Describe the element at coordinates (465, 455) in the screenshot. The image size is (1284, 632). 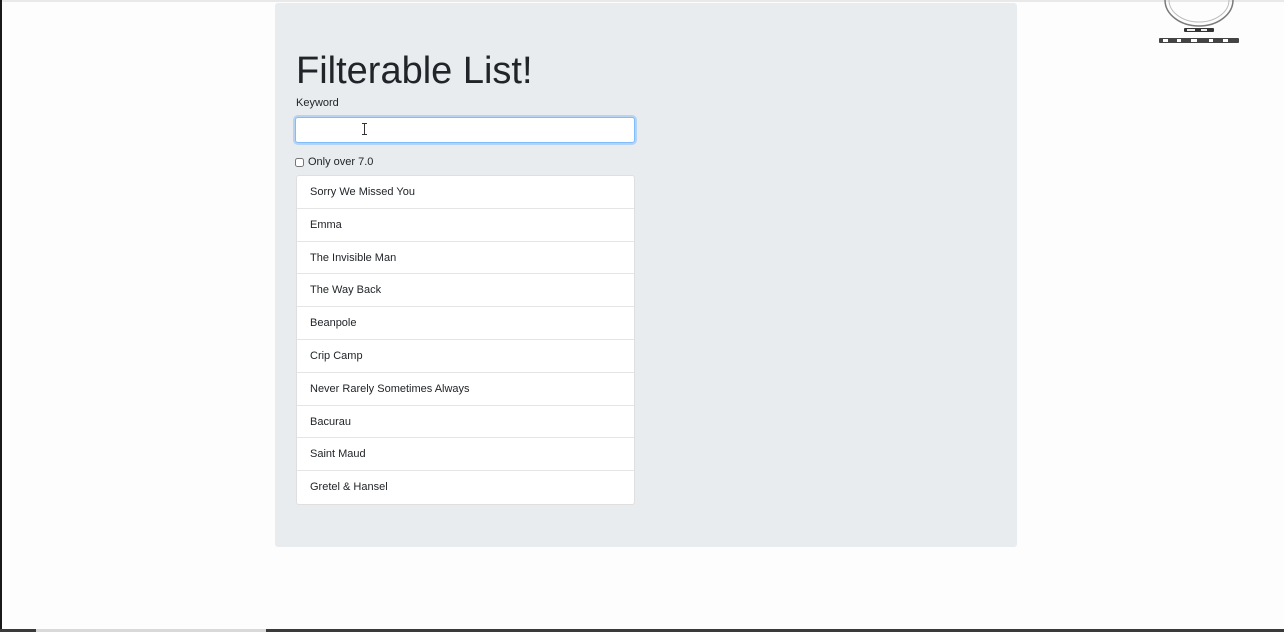
I see `list-item: Saint Maud` at that location.